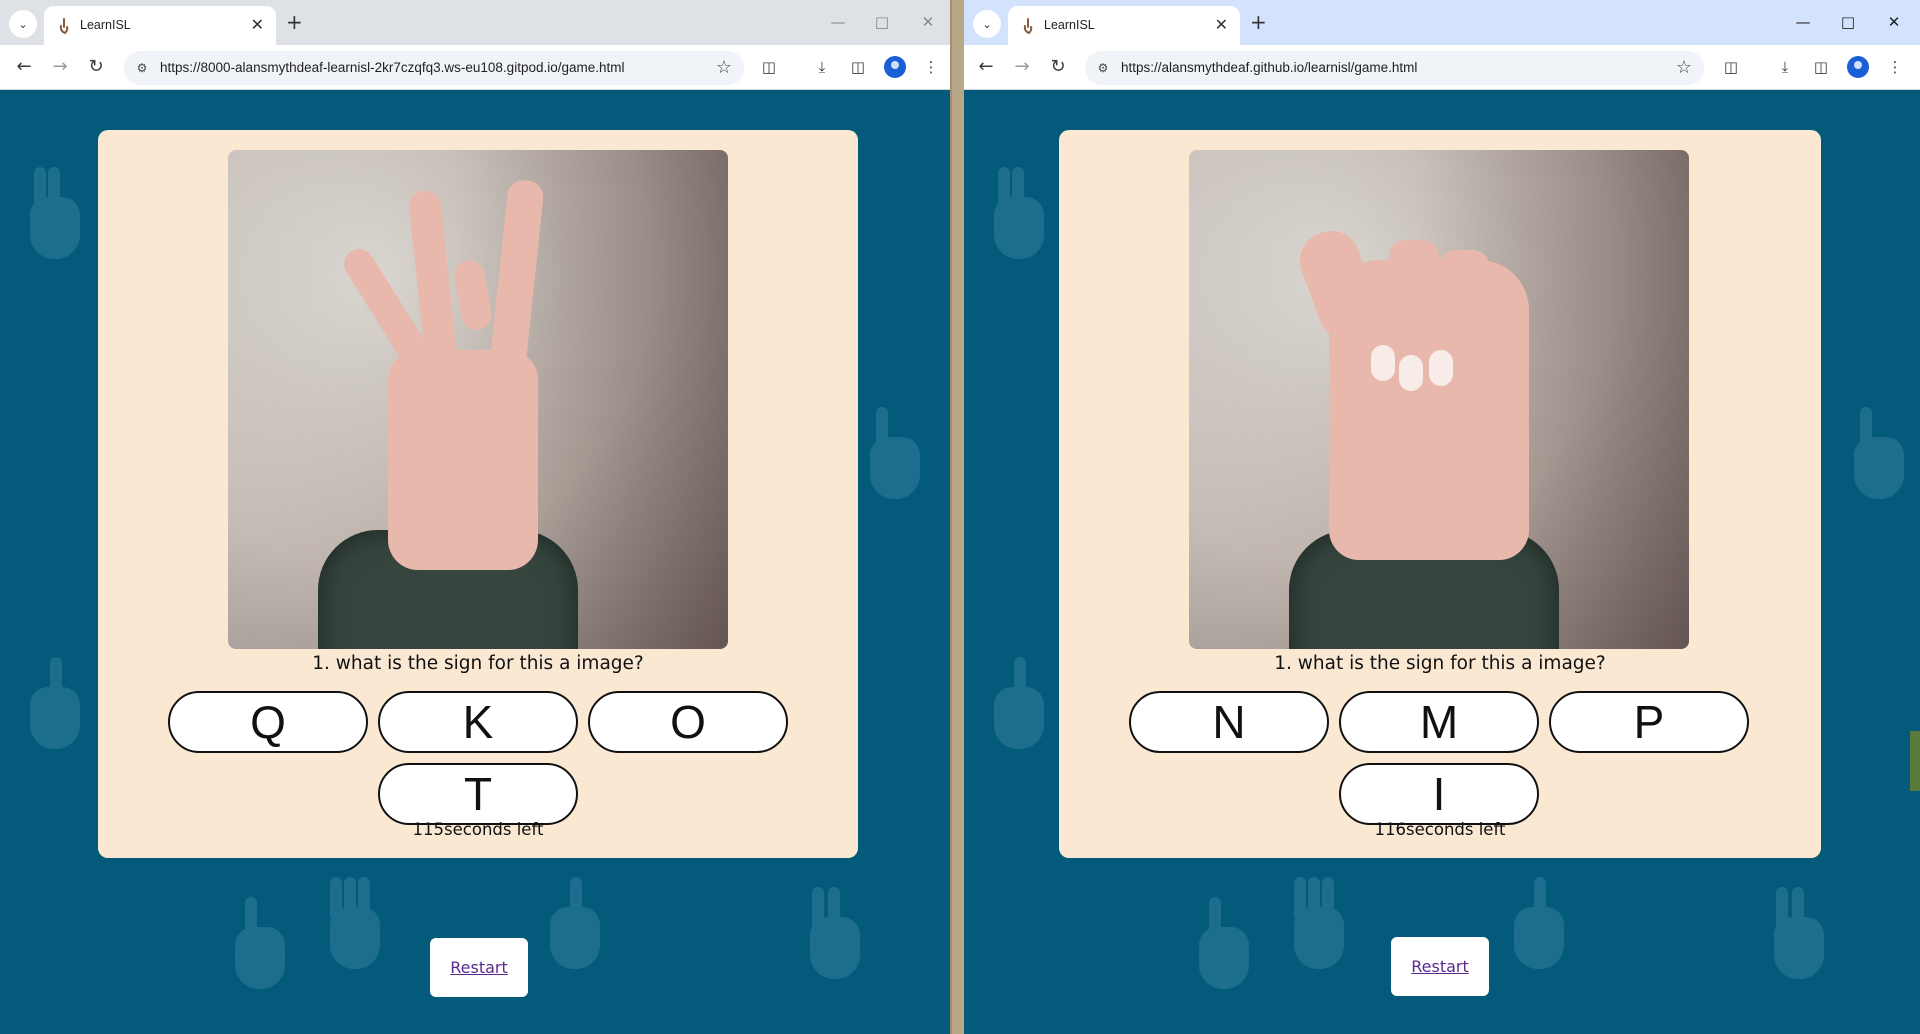 The image size is (1920, 1034). What do you see at coordinates (268, 722) in the screenshot?
I see `answer-button-1: Q` at bounding box center [268, 722].